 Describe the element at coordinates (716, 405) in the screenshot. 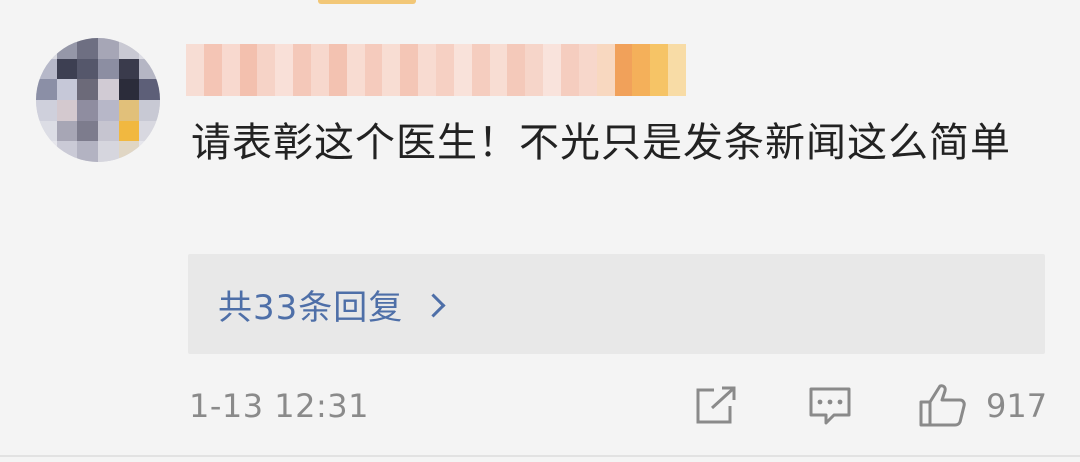

I see `share-icon` at that location.